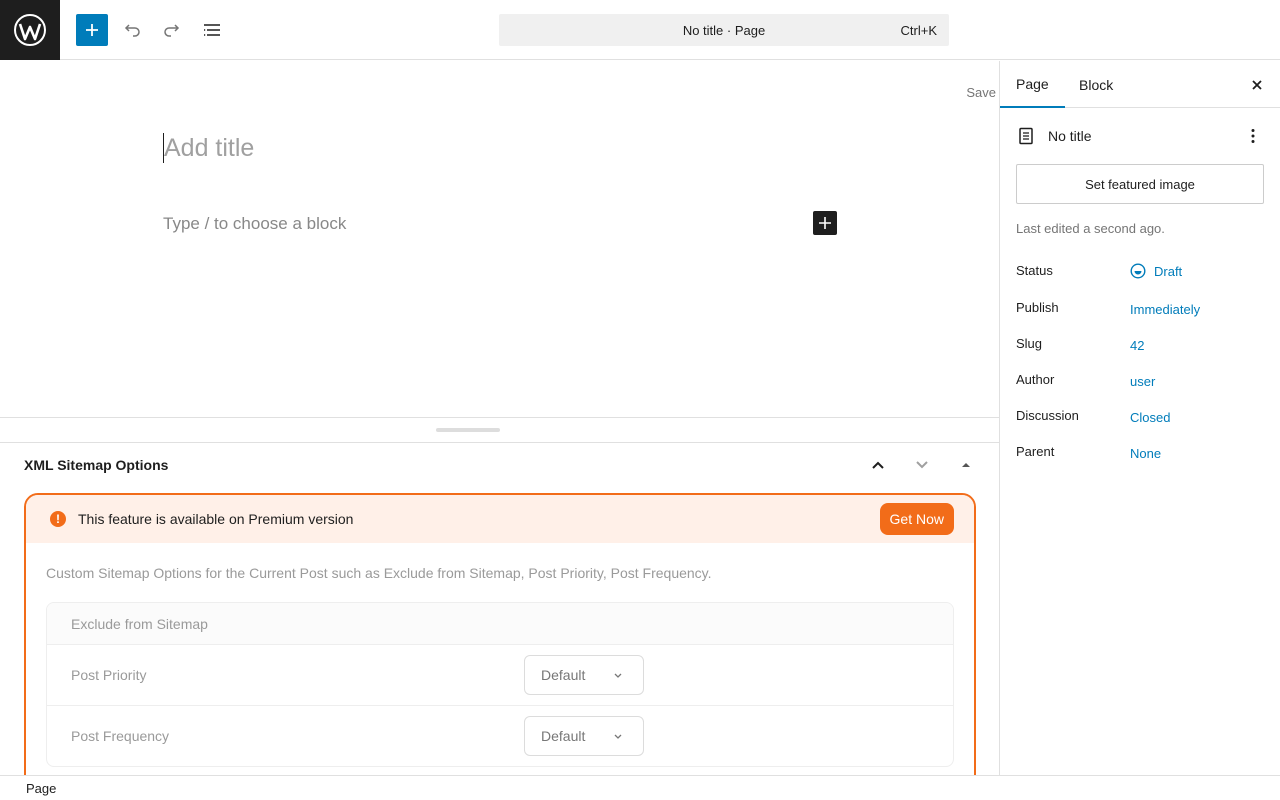  I want to click on wordpress-logo-button, so click(30, 30).